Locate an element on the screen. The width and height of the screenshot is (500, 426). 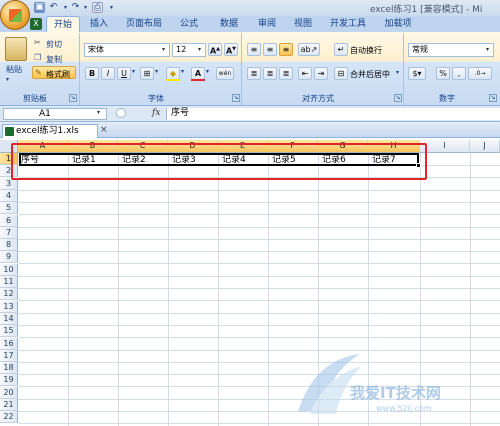
copy-icon: ❐ is located at coordinates (37, 57).